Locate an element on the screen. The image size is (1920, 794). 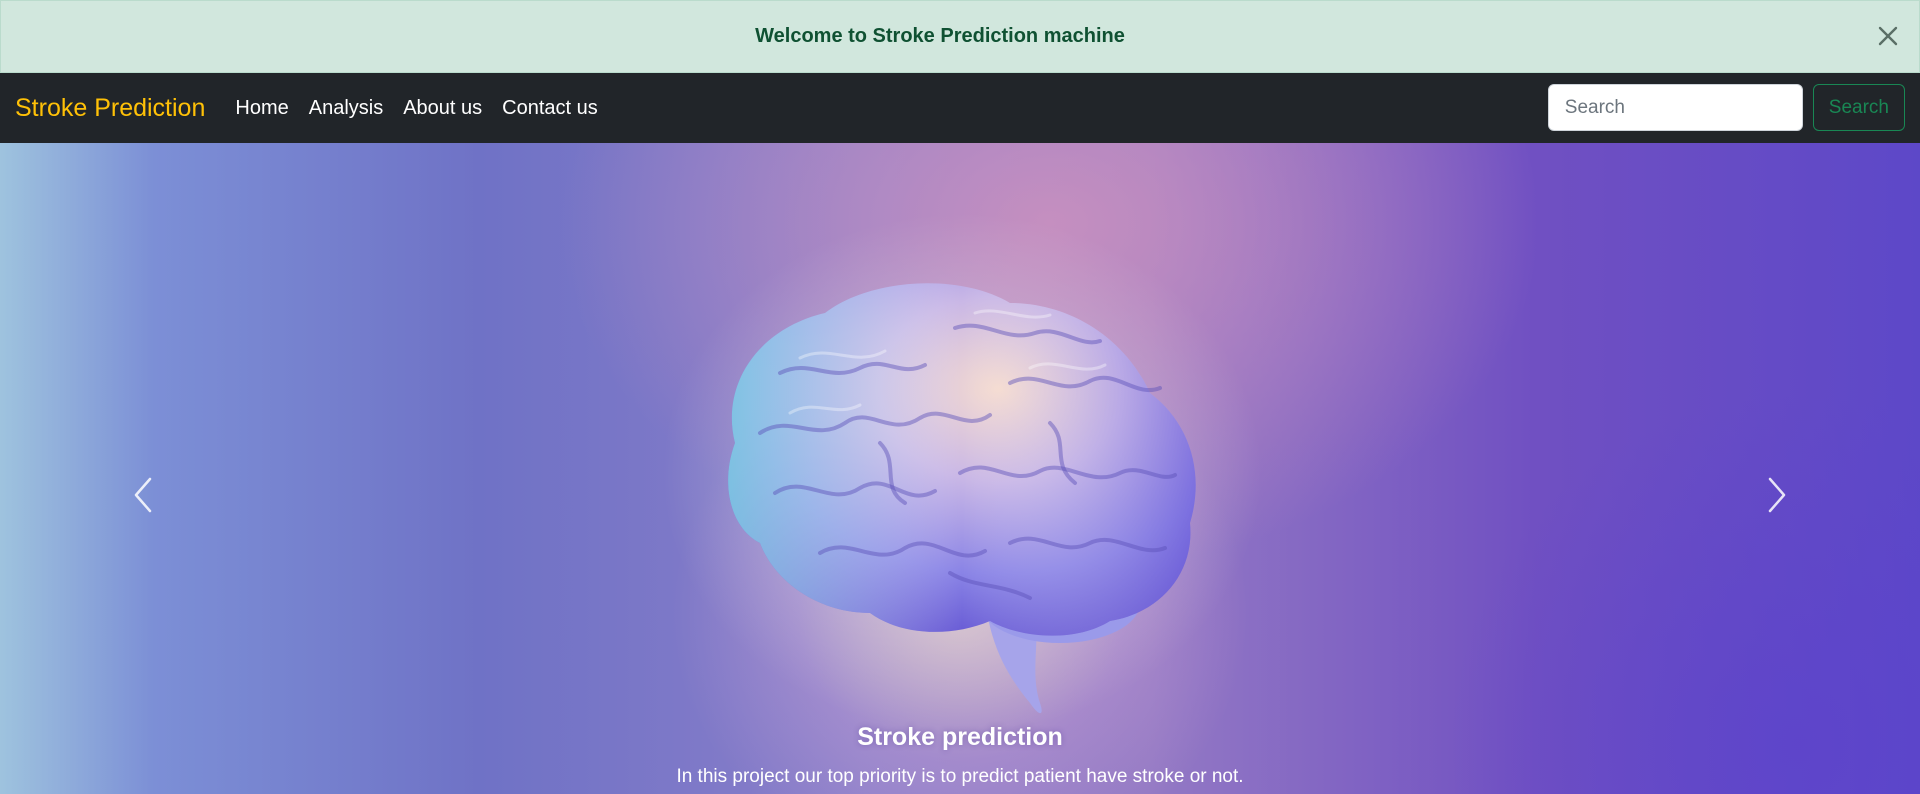
search-button: Search is located at coordinates (1858, 107).